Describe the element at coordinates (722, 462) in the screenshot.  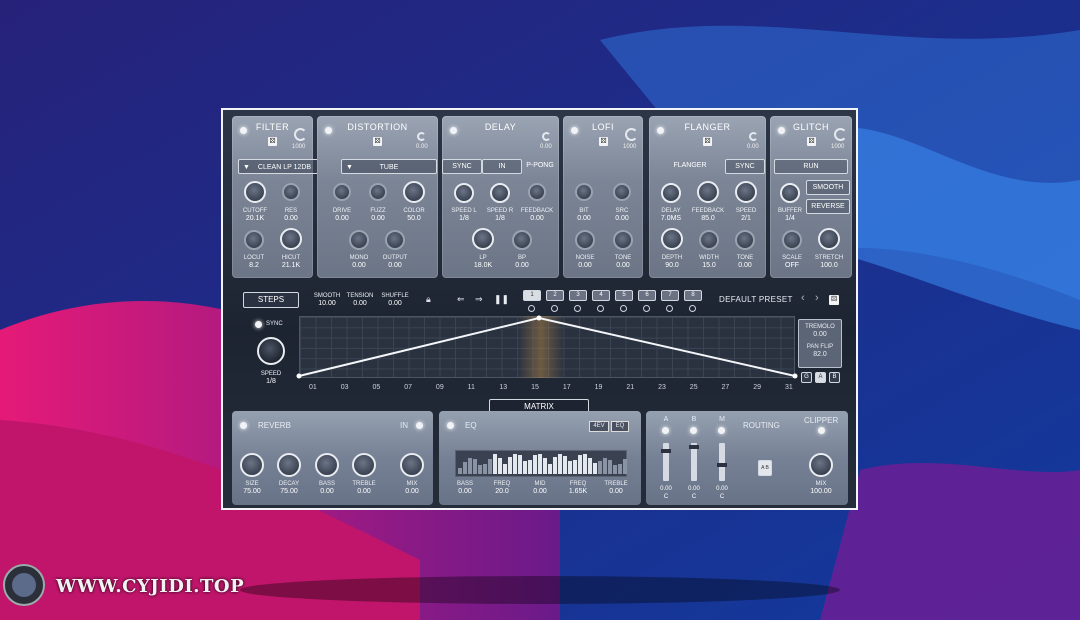
I see `routing-fader` at that location.